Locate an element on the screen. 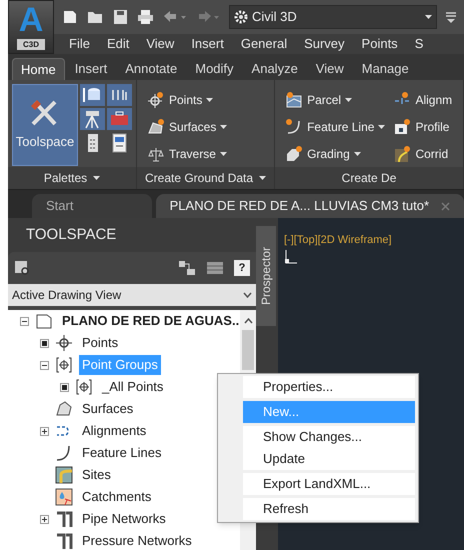 This screenshot has width=464, height=550. ribbon-tab: Analyze is located at coordinates (275, 69).